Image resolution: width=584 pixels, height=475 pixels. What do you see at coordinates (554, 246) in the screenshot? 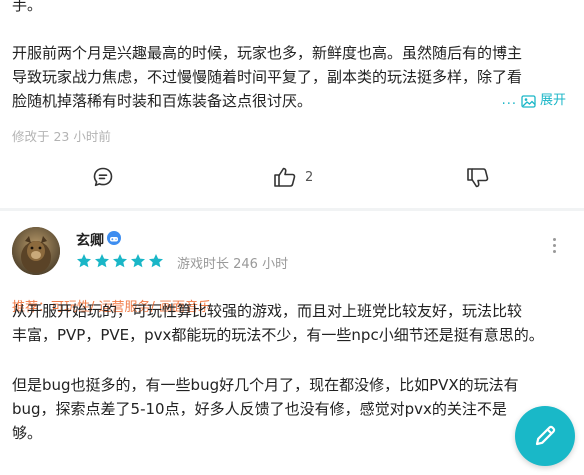
I see `more-options-icon` at bounding box center [554, 246].